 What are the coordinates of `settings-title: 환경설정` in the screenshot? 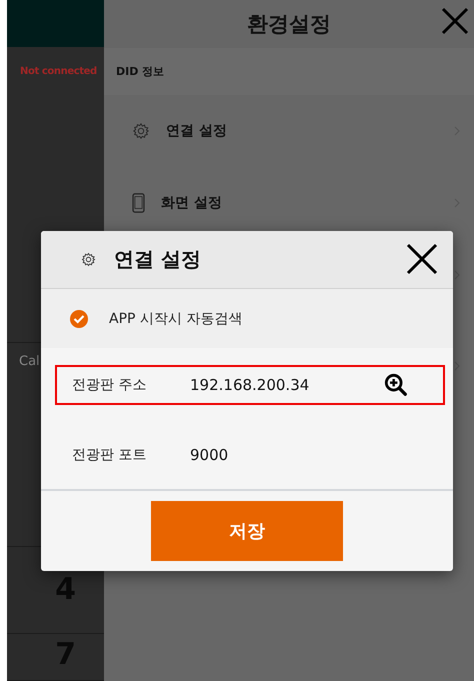 It's located at (289, 24).